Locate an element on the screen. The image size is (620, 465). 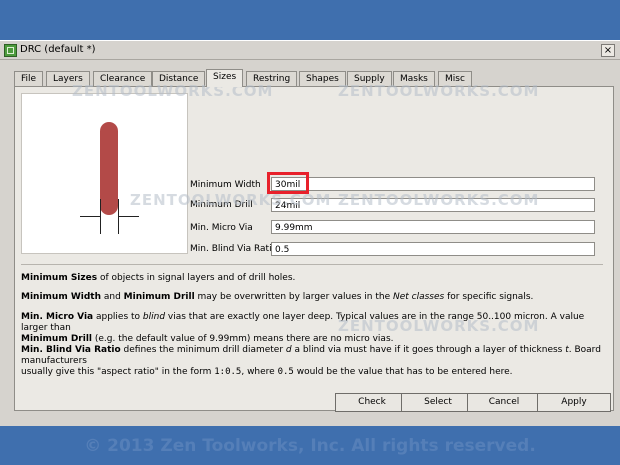
dimension-line-left is located at coordinates (100, 216).